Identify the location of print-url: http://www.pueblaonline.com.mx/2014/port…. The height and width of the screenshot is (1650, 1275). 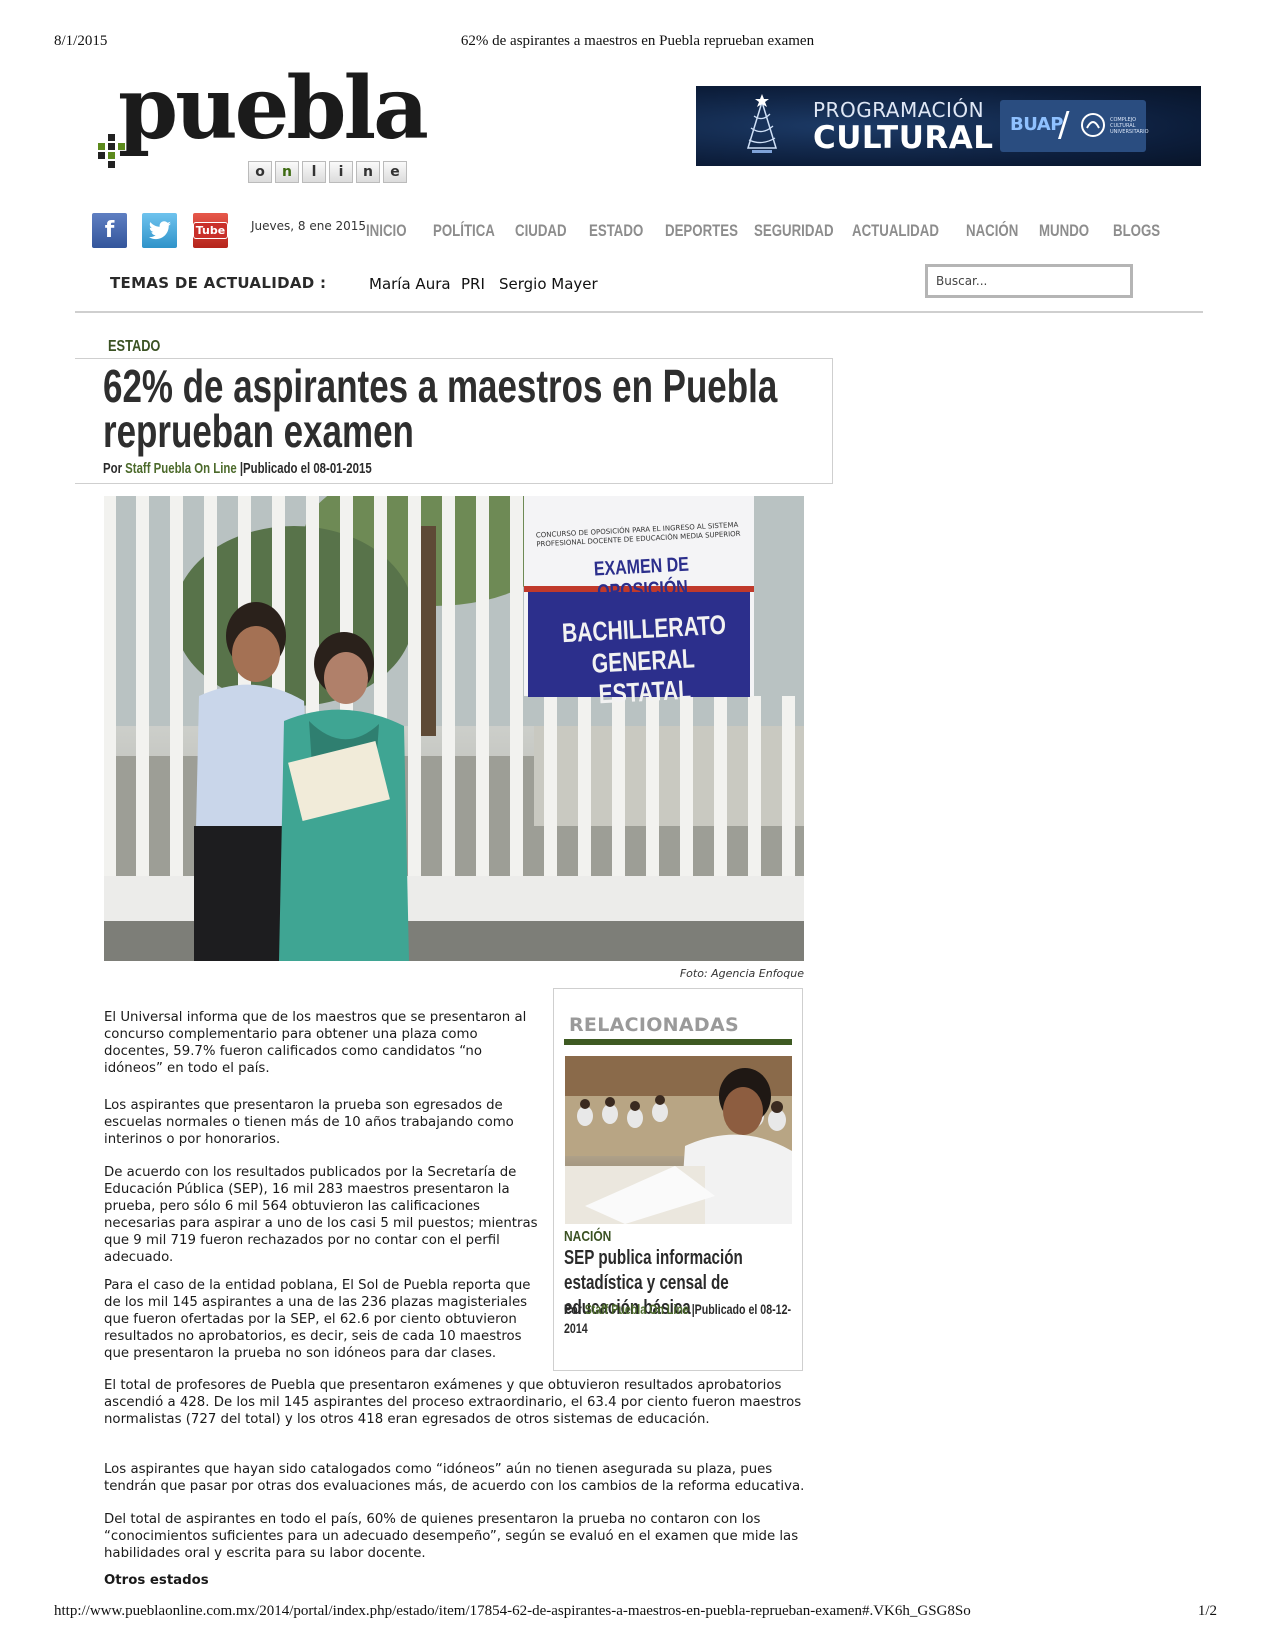
(512, 1611).